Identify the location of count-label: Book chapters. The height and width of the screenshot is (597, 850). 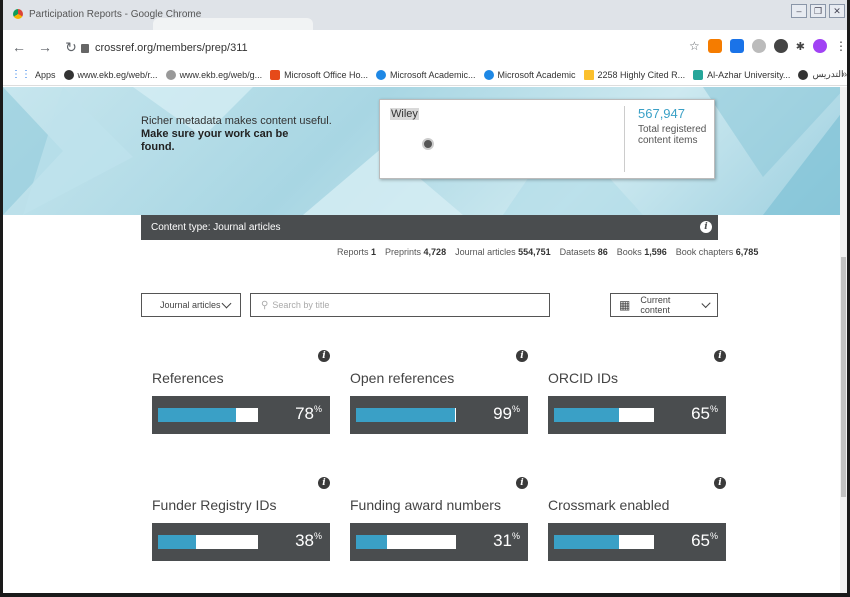
(705, 252).